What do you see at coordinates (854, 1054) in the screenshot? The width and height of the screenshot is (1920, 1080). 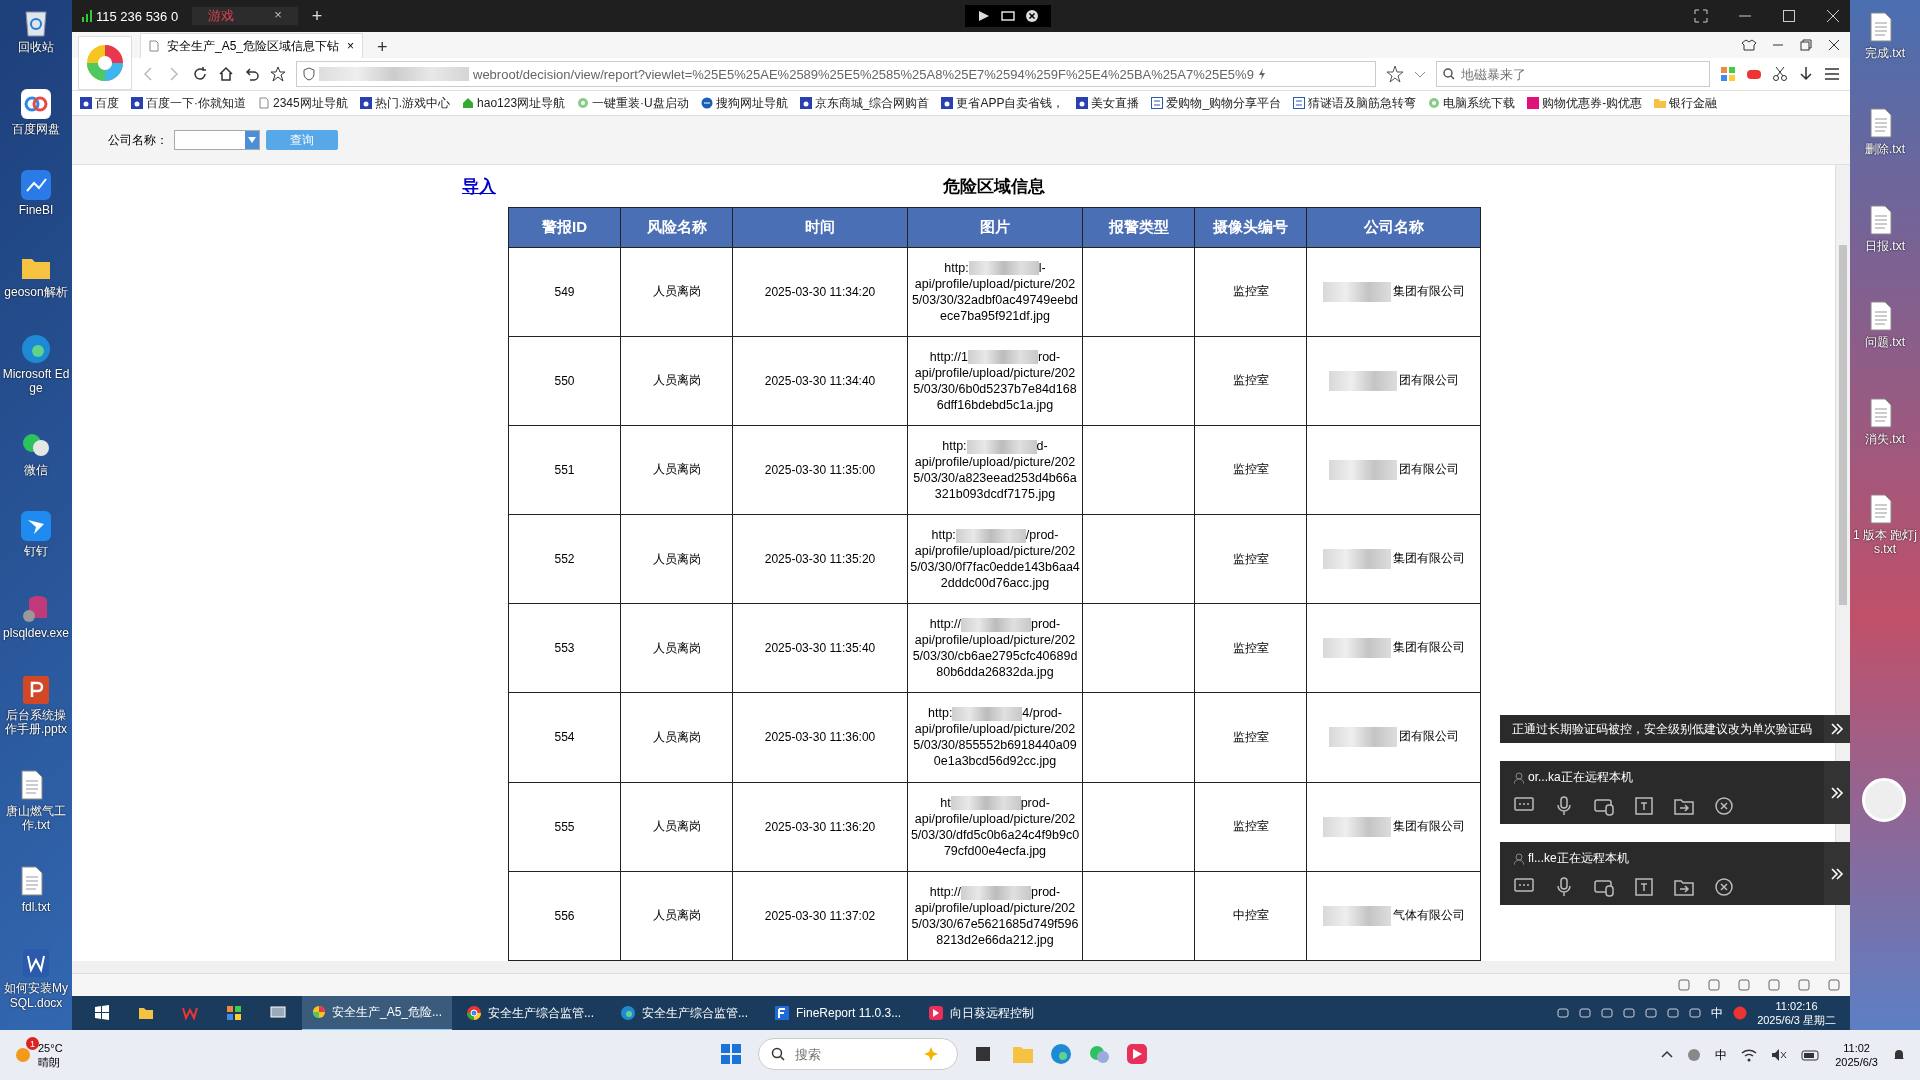 I see `taskbar-search-input: 搜索` at bounding box center [854, 1054].